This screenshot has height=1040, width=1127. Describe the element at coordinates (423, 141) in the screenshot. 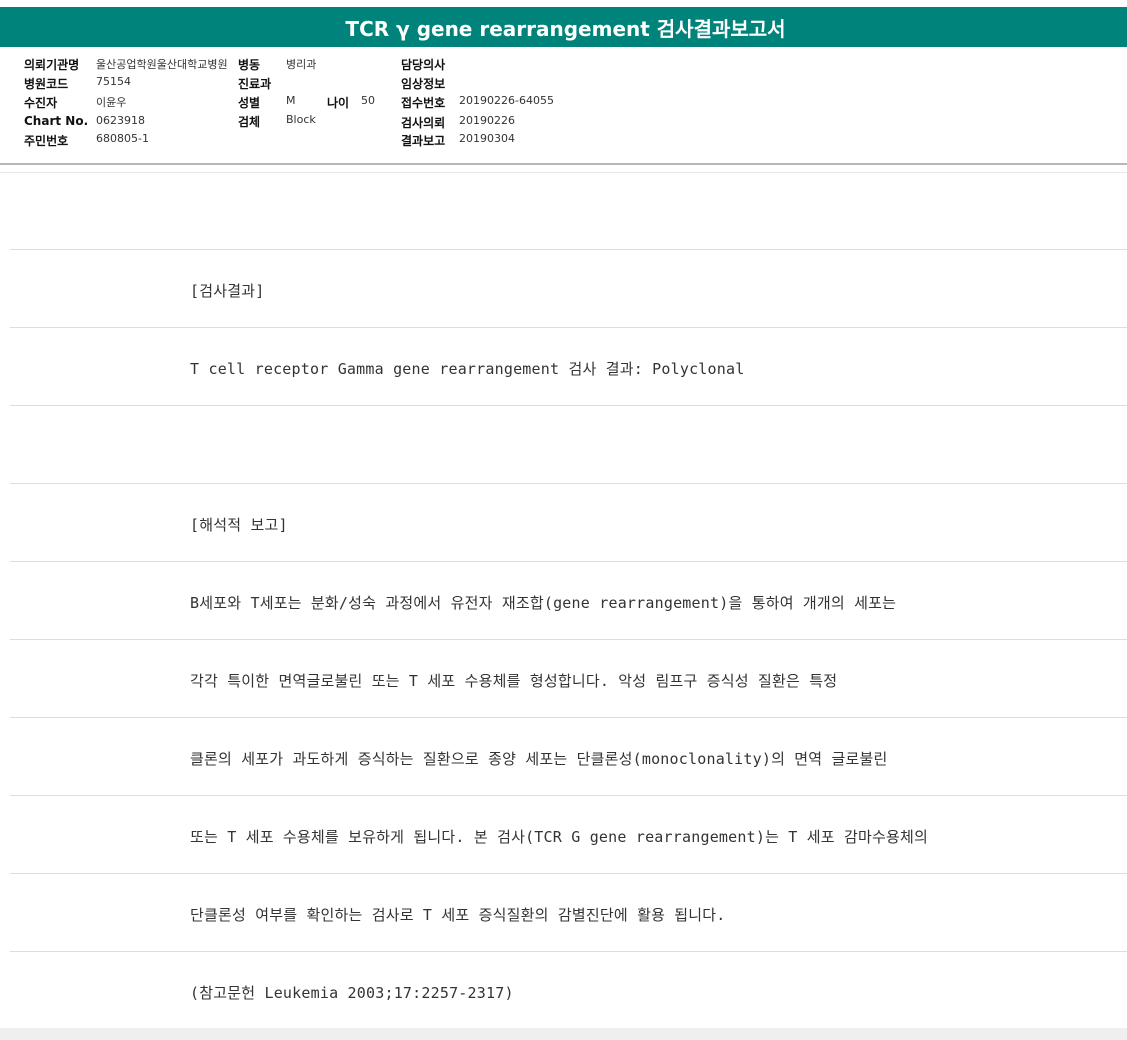

I see `report-date-label: 결과보고` at that location.